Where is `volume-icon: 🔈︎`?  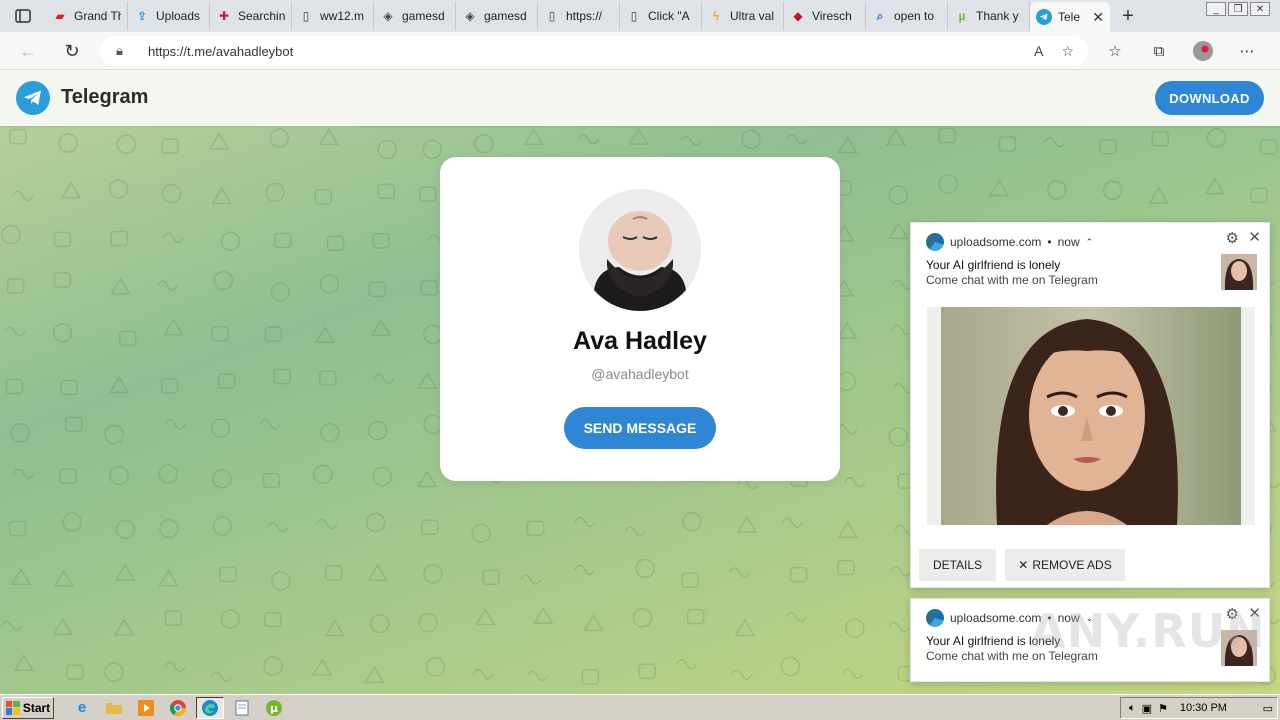
volume-icon: 🔈︎ is located at coordinates (1132, 708).